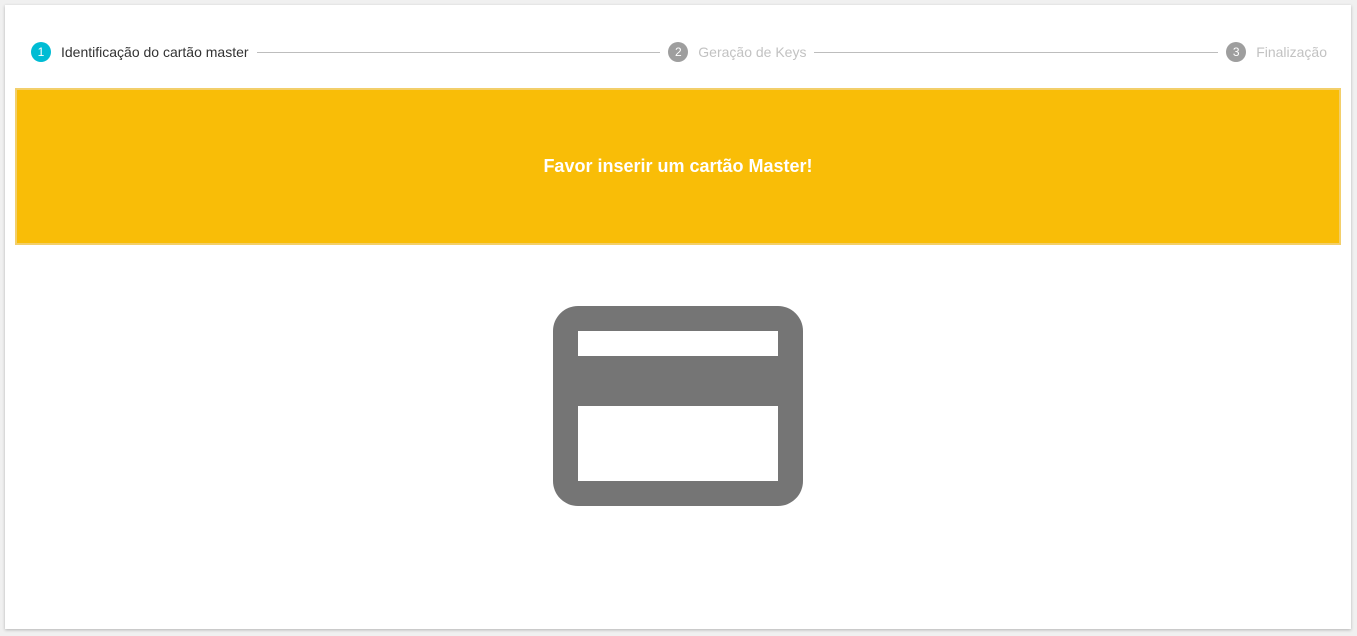  I want to click on step-geracao-keys: 2 Geração de Keys, so click(737, 52).